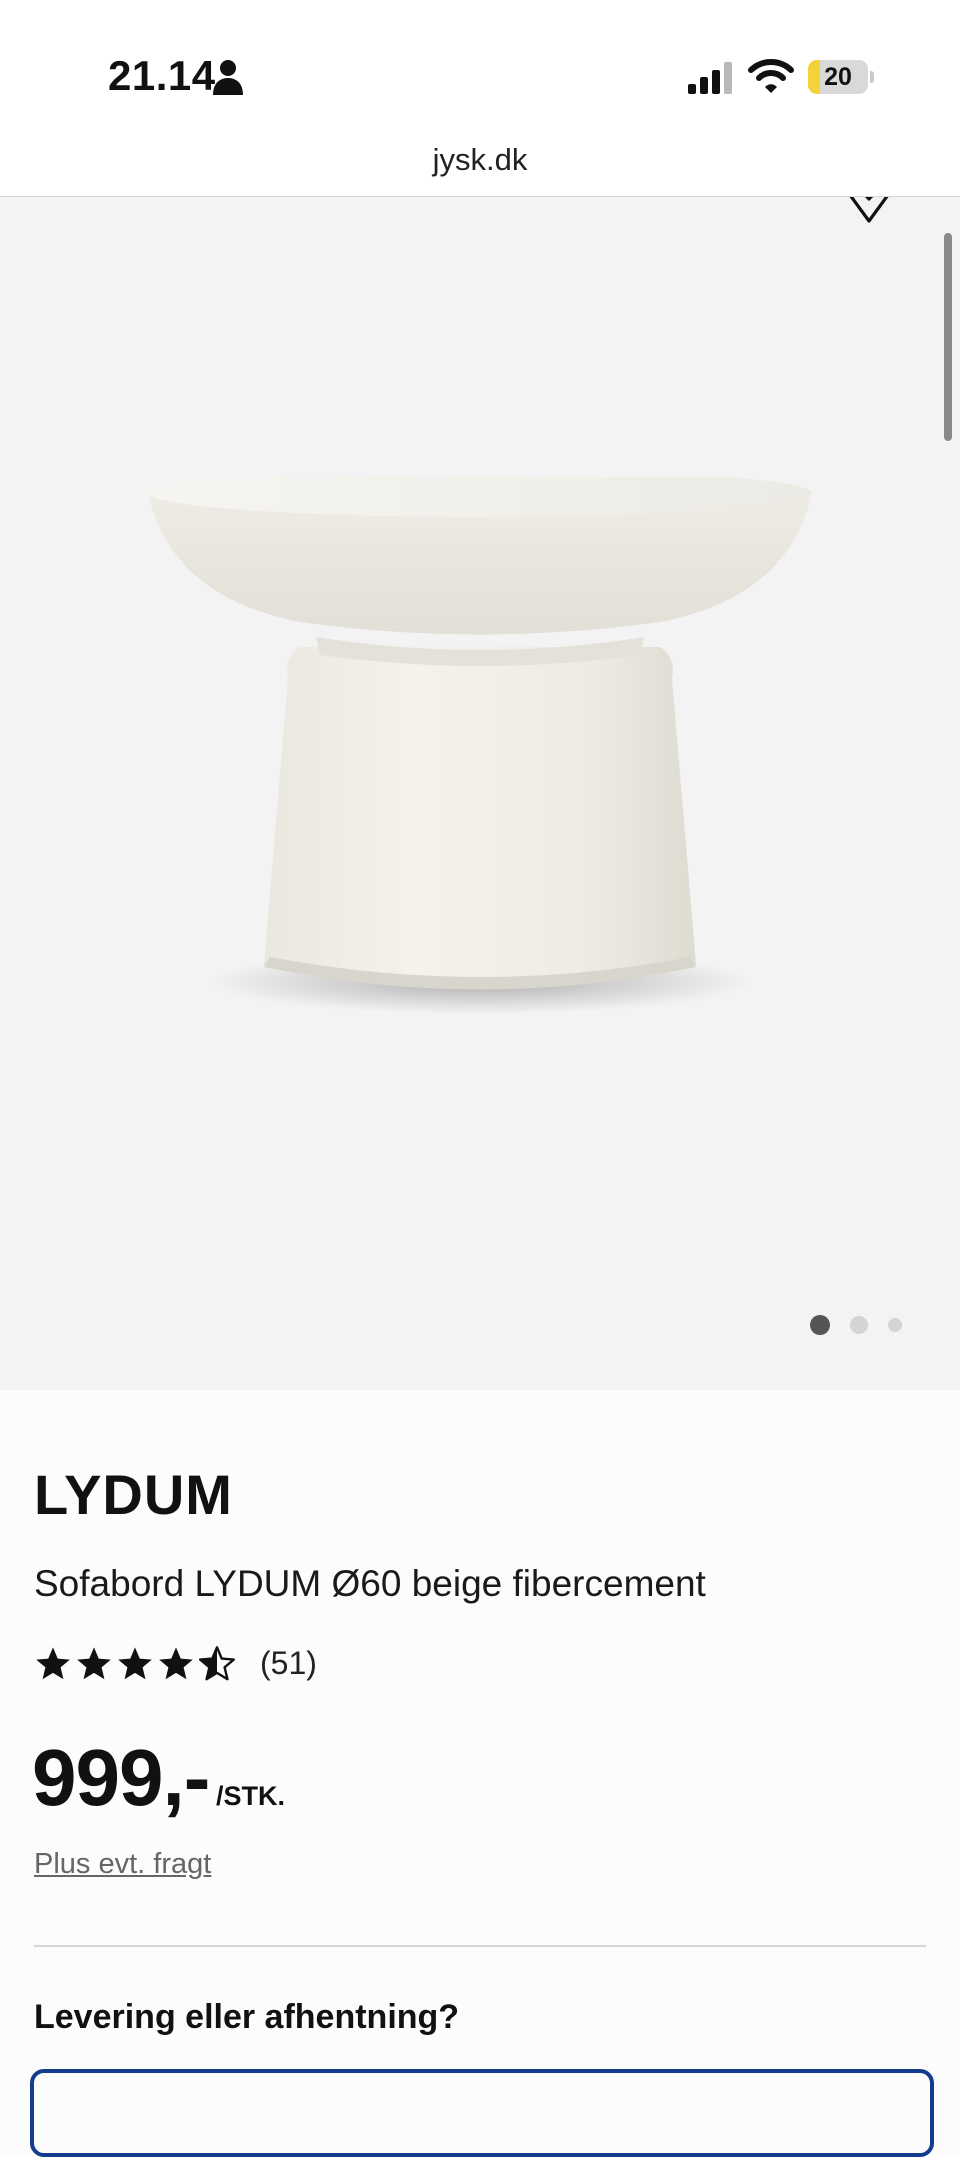  Describe the element at coordinates (122, 1864) in the screenshot. I see `freight-link: Plus evt. fragt` at that location.